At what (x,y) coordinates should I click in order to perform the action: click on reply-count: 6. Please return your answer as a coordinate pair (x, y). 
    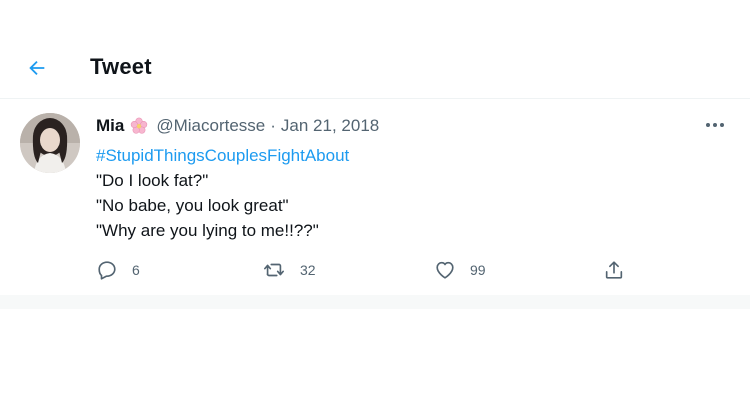
    Looking at the image, I should click on (136, 270).